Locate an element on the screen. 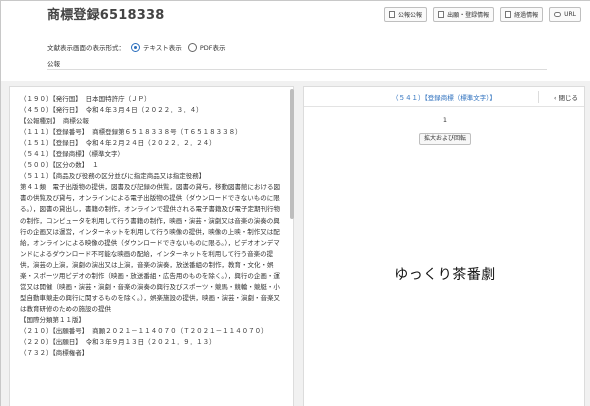 The image size is (590, 406). gazette-button: 公報公報 is located at coordinates (406, 14).